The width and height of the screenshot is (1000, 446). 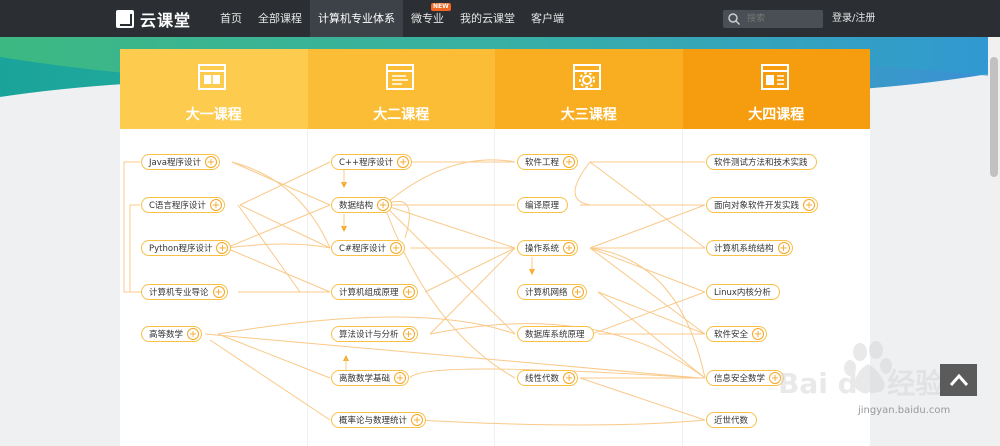 What do you see at coordinates (587, 77) in the screenshot?
I see `settings-window-icon` at bounding box center [587, 77].